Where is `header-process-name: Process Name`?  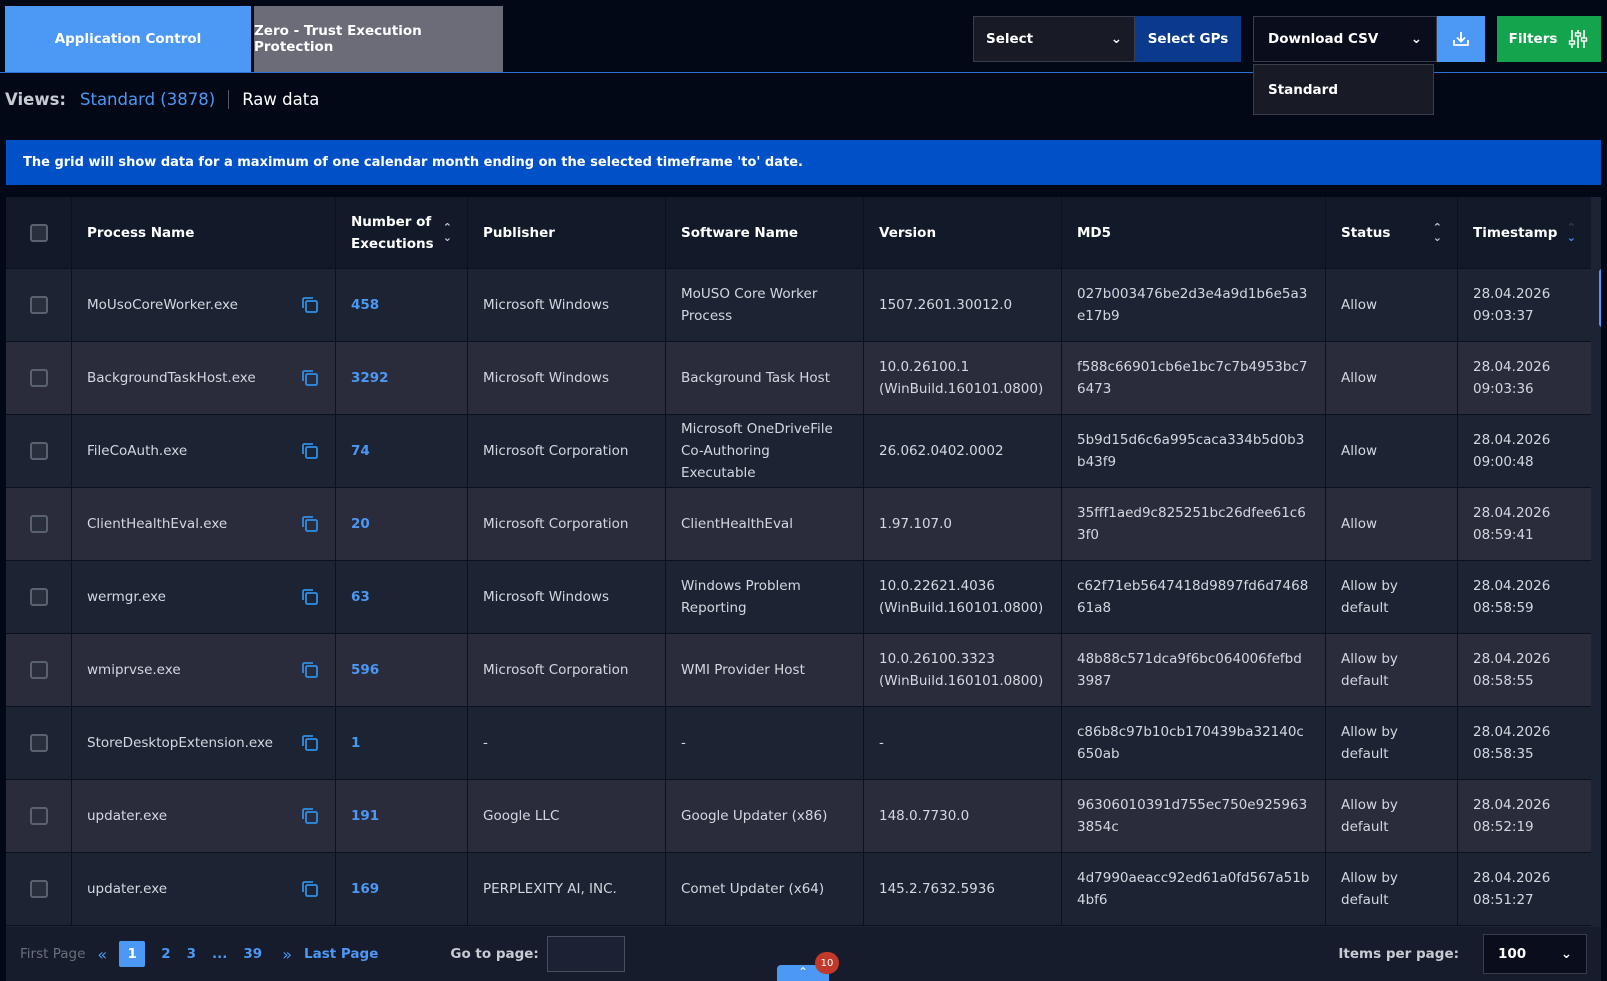
header-process-name: Process Name is located at coordinates (204, 232).